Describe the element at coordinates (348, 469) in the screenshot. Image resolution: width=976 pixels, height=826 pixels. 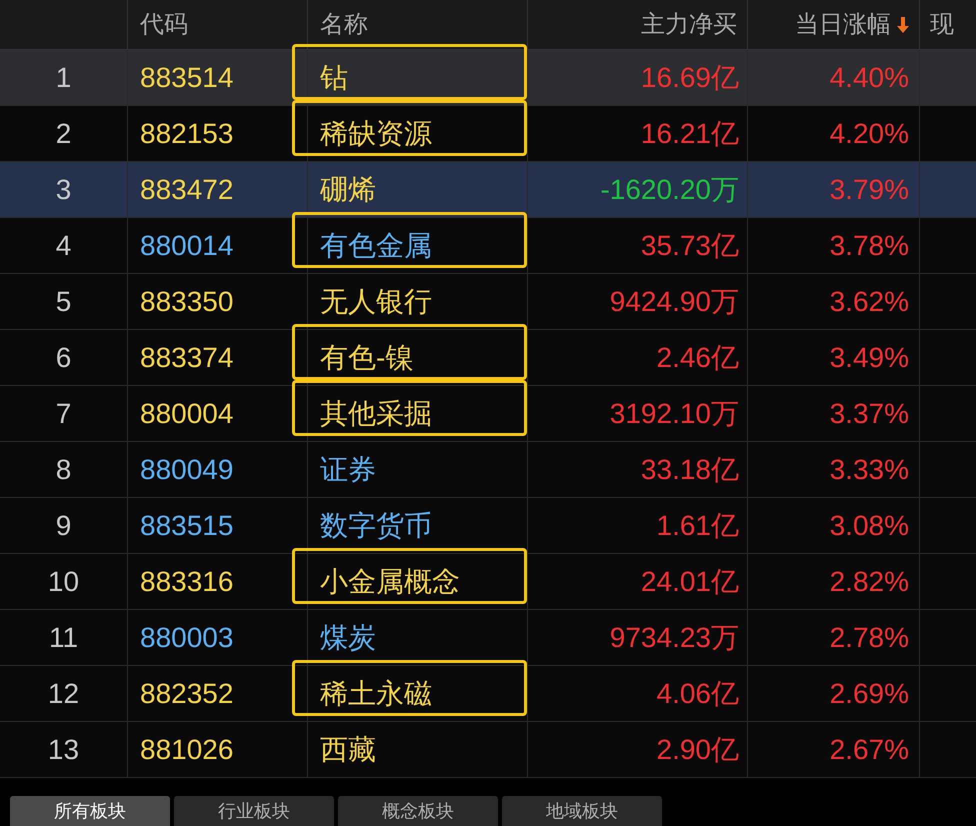
I see `sector-name: 证券` at that location.